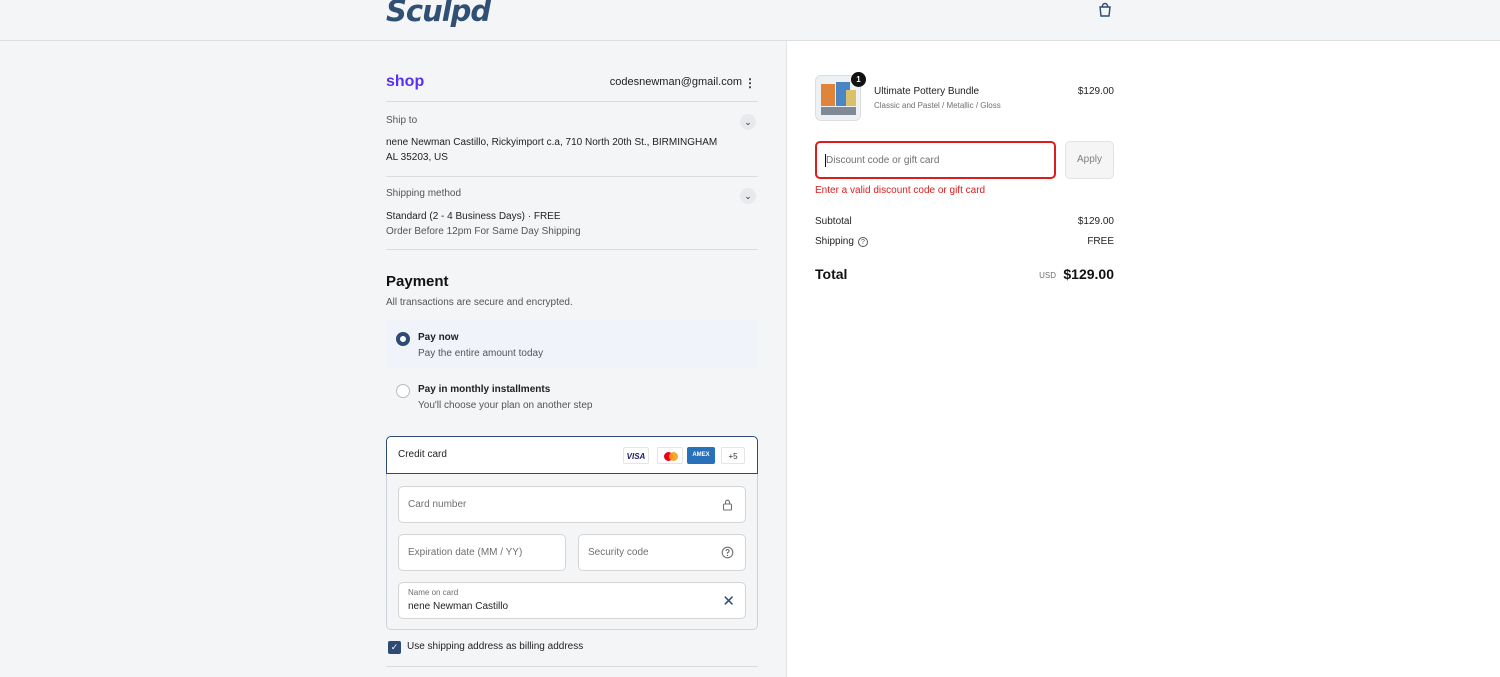 This screenshot has height=677, width=1500. Describe the element at coordinates (465, 552) in the screenshot. I see `expiration-placeholder: Expiration date (MM / YY)` at that location.